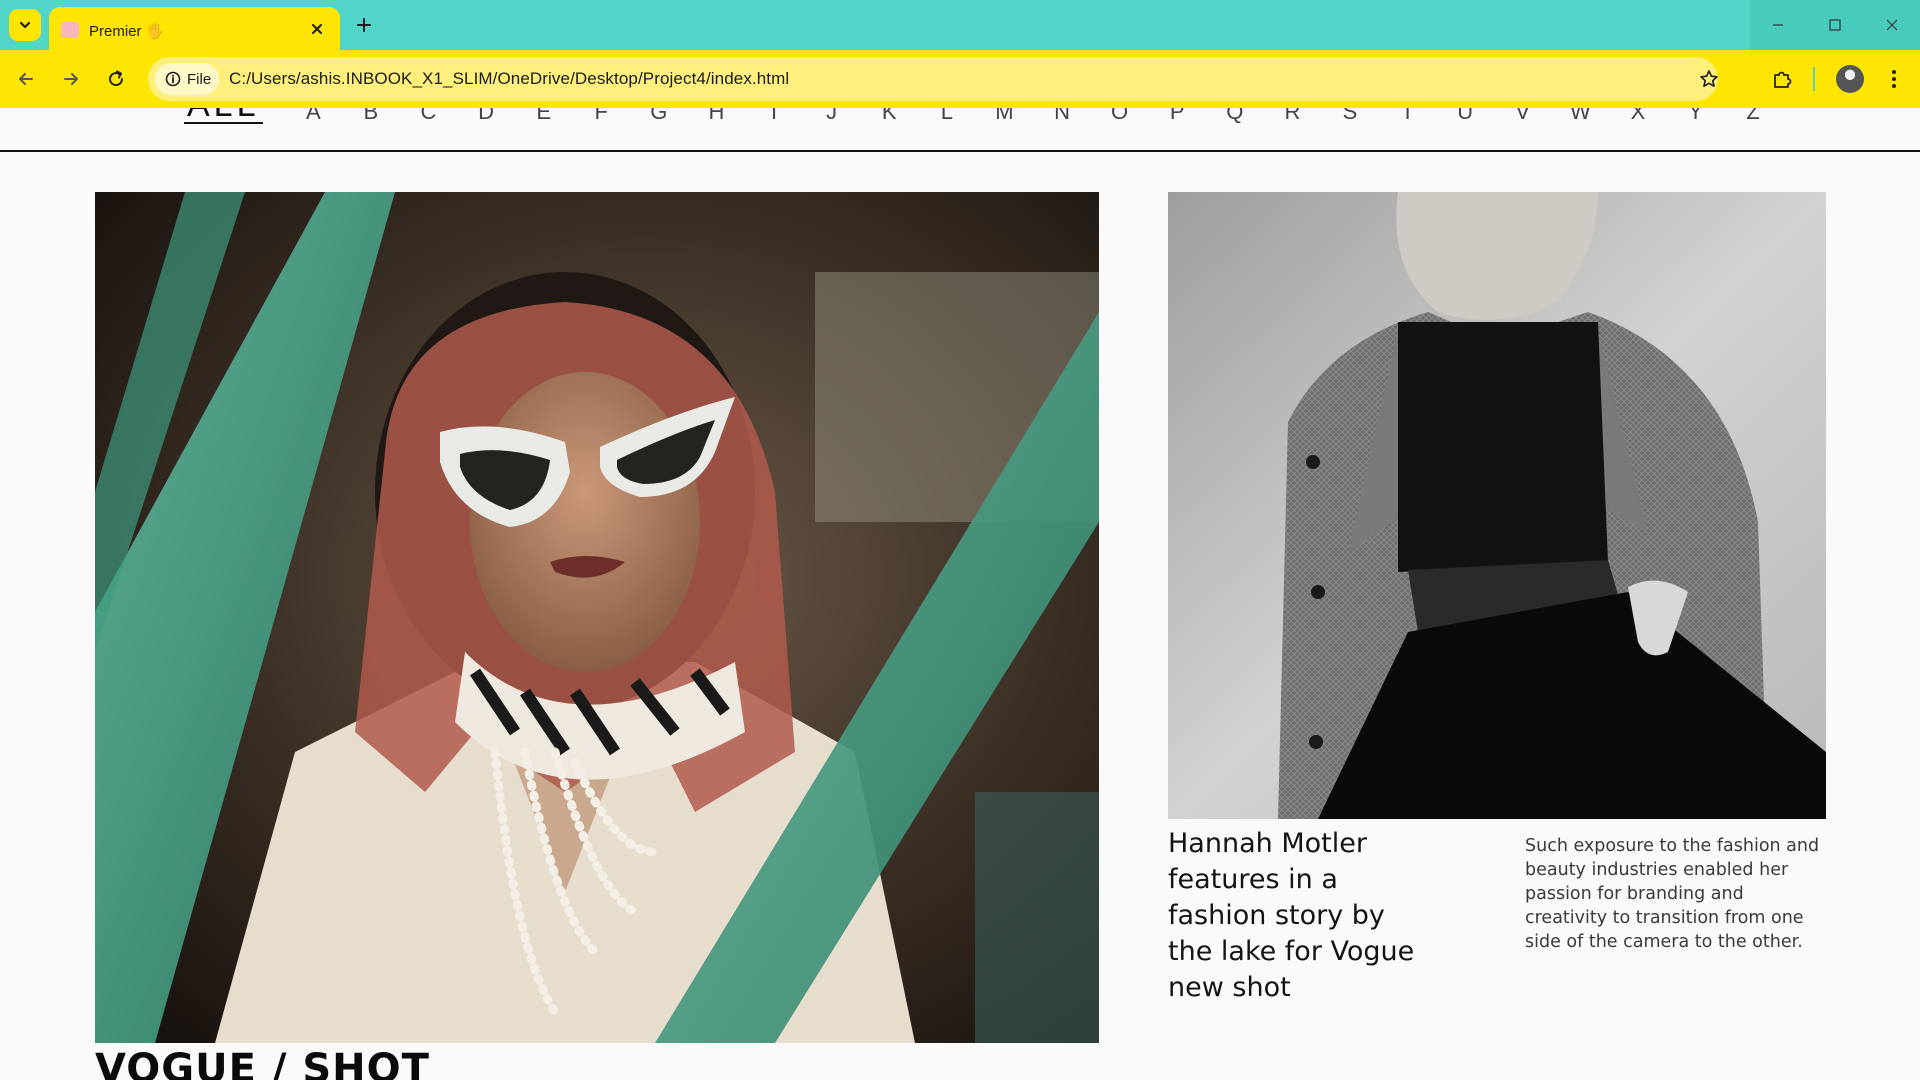 The image size is (1920, 1080). I want to click on site-info-button: File, so click(187, 79).